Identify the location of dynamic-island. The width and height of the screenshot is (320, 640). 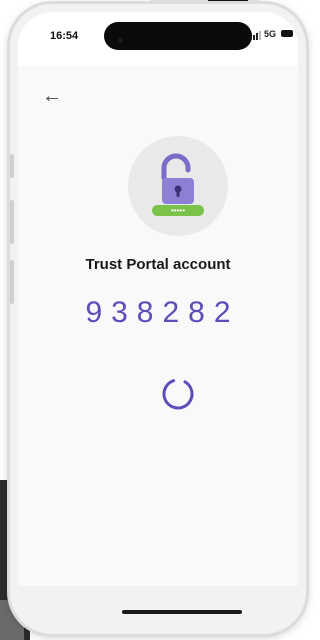
(178, 36).